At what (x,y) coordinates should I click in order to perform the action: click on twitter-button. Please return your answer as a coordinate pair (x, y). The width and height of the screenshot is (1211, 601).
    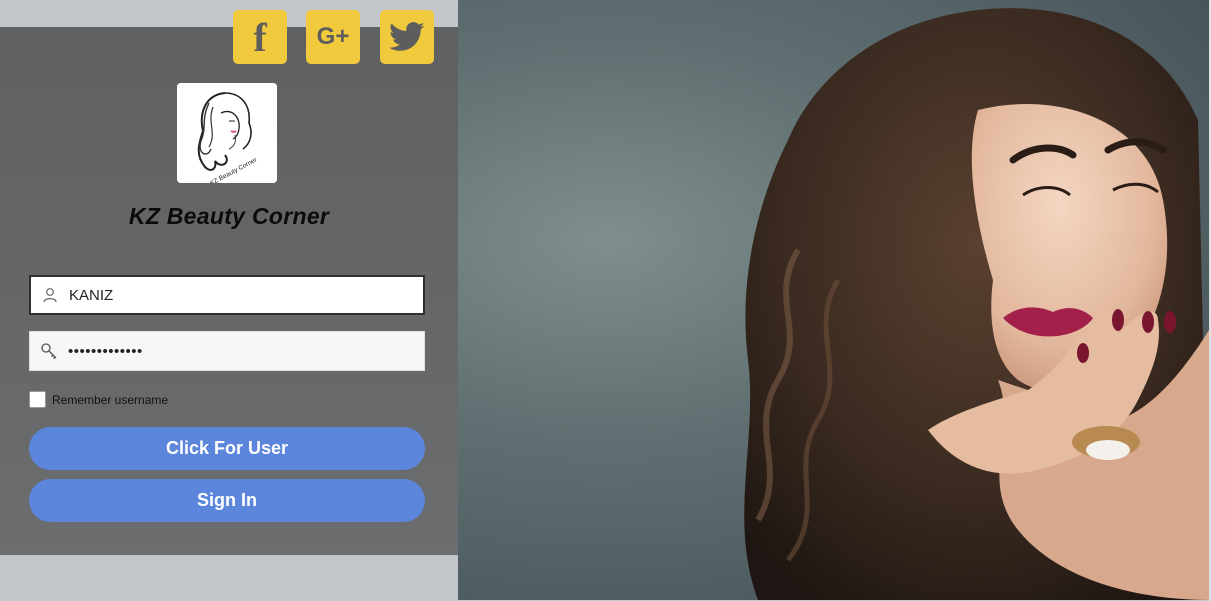
    Looking at the image, I should click on (407, 37).